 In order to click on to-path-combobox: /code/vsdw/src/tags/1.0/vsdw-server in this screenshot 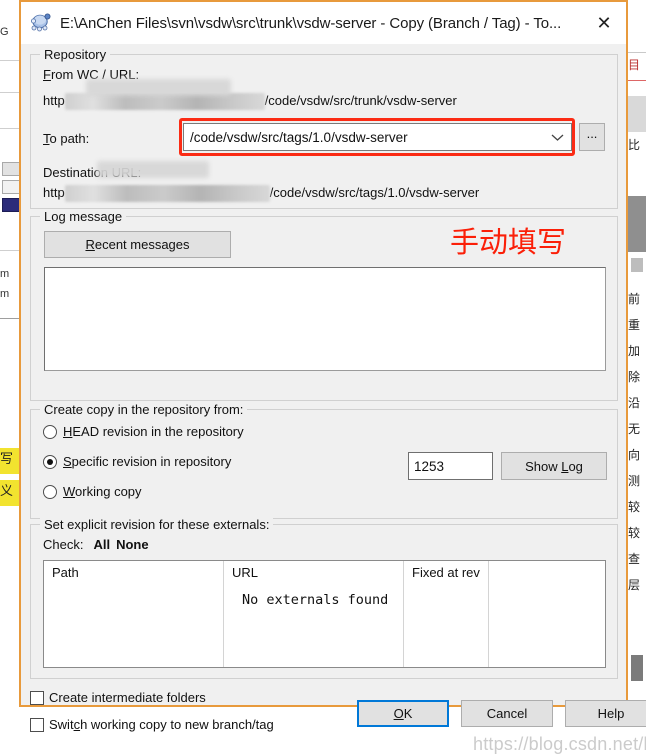, I will do `click(377, 137)`.